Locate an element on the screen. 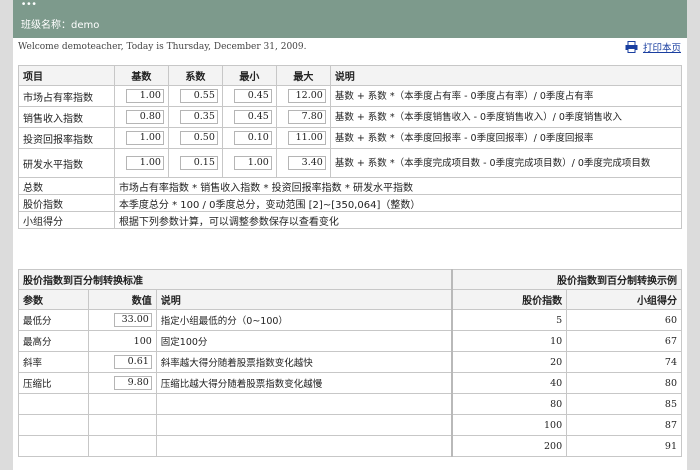  param-desc: 固定100分 is located at coordinates (304, 341).